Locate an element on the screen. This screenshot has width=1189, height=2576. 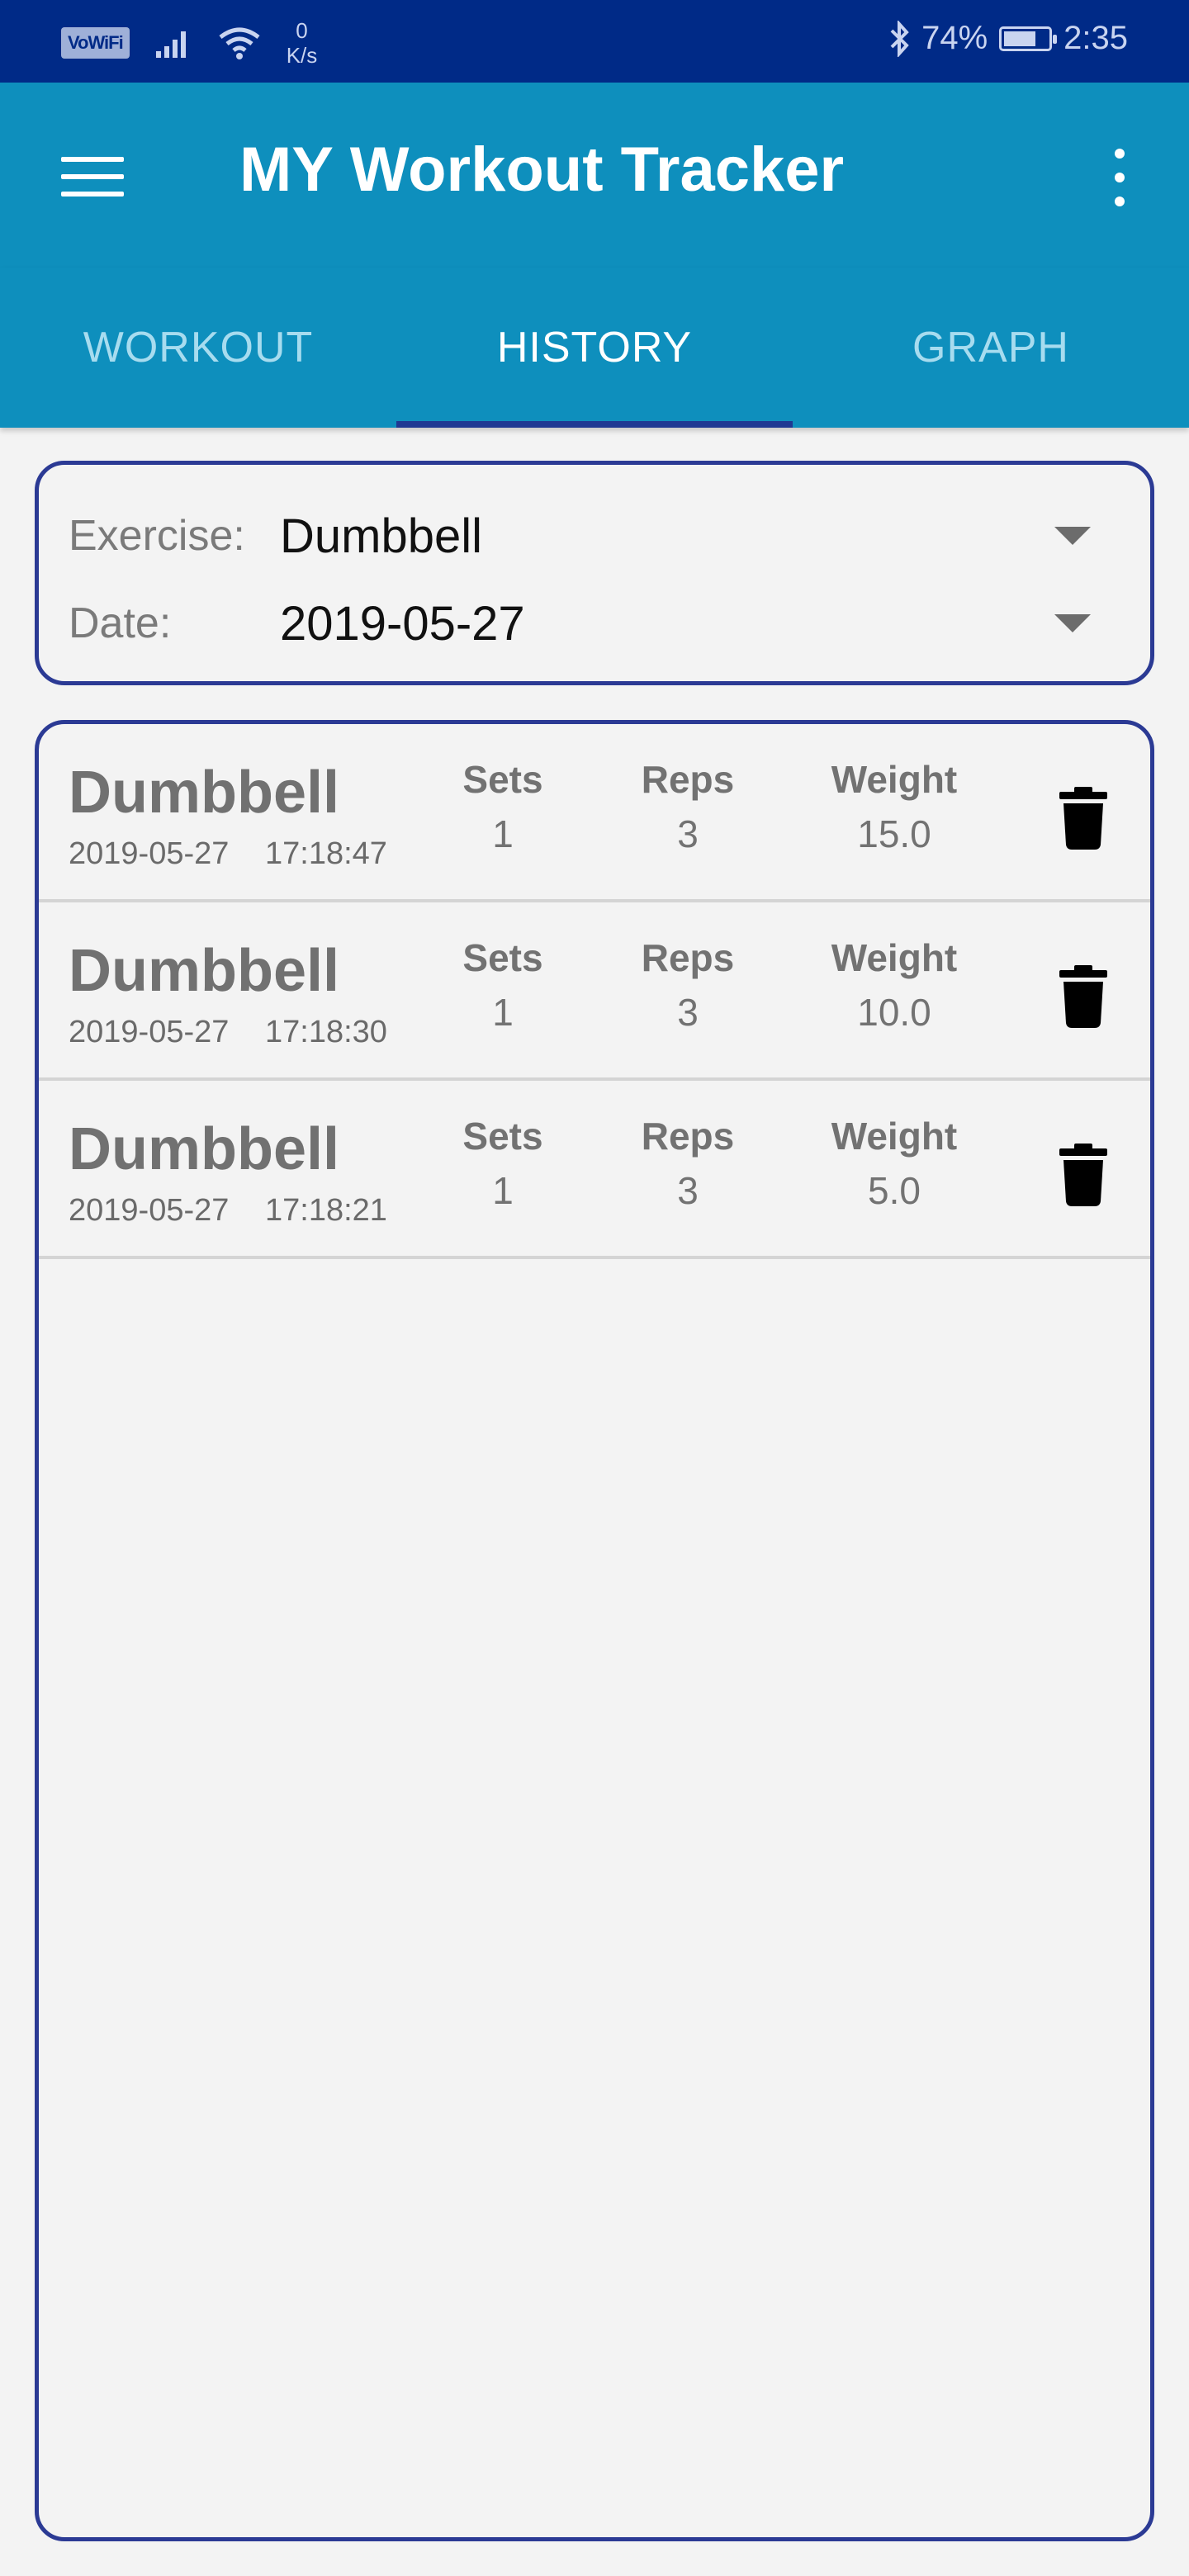
battery-icon is located at coordinates (1028, 38).